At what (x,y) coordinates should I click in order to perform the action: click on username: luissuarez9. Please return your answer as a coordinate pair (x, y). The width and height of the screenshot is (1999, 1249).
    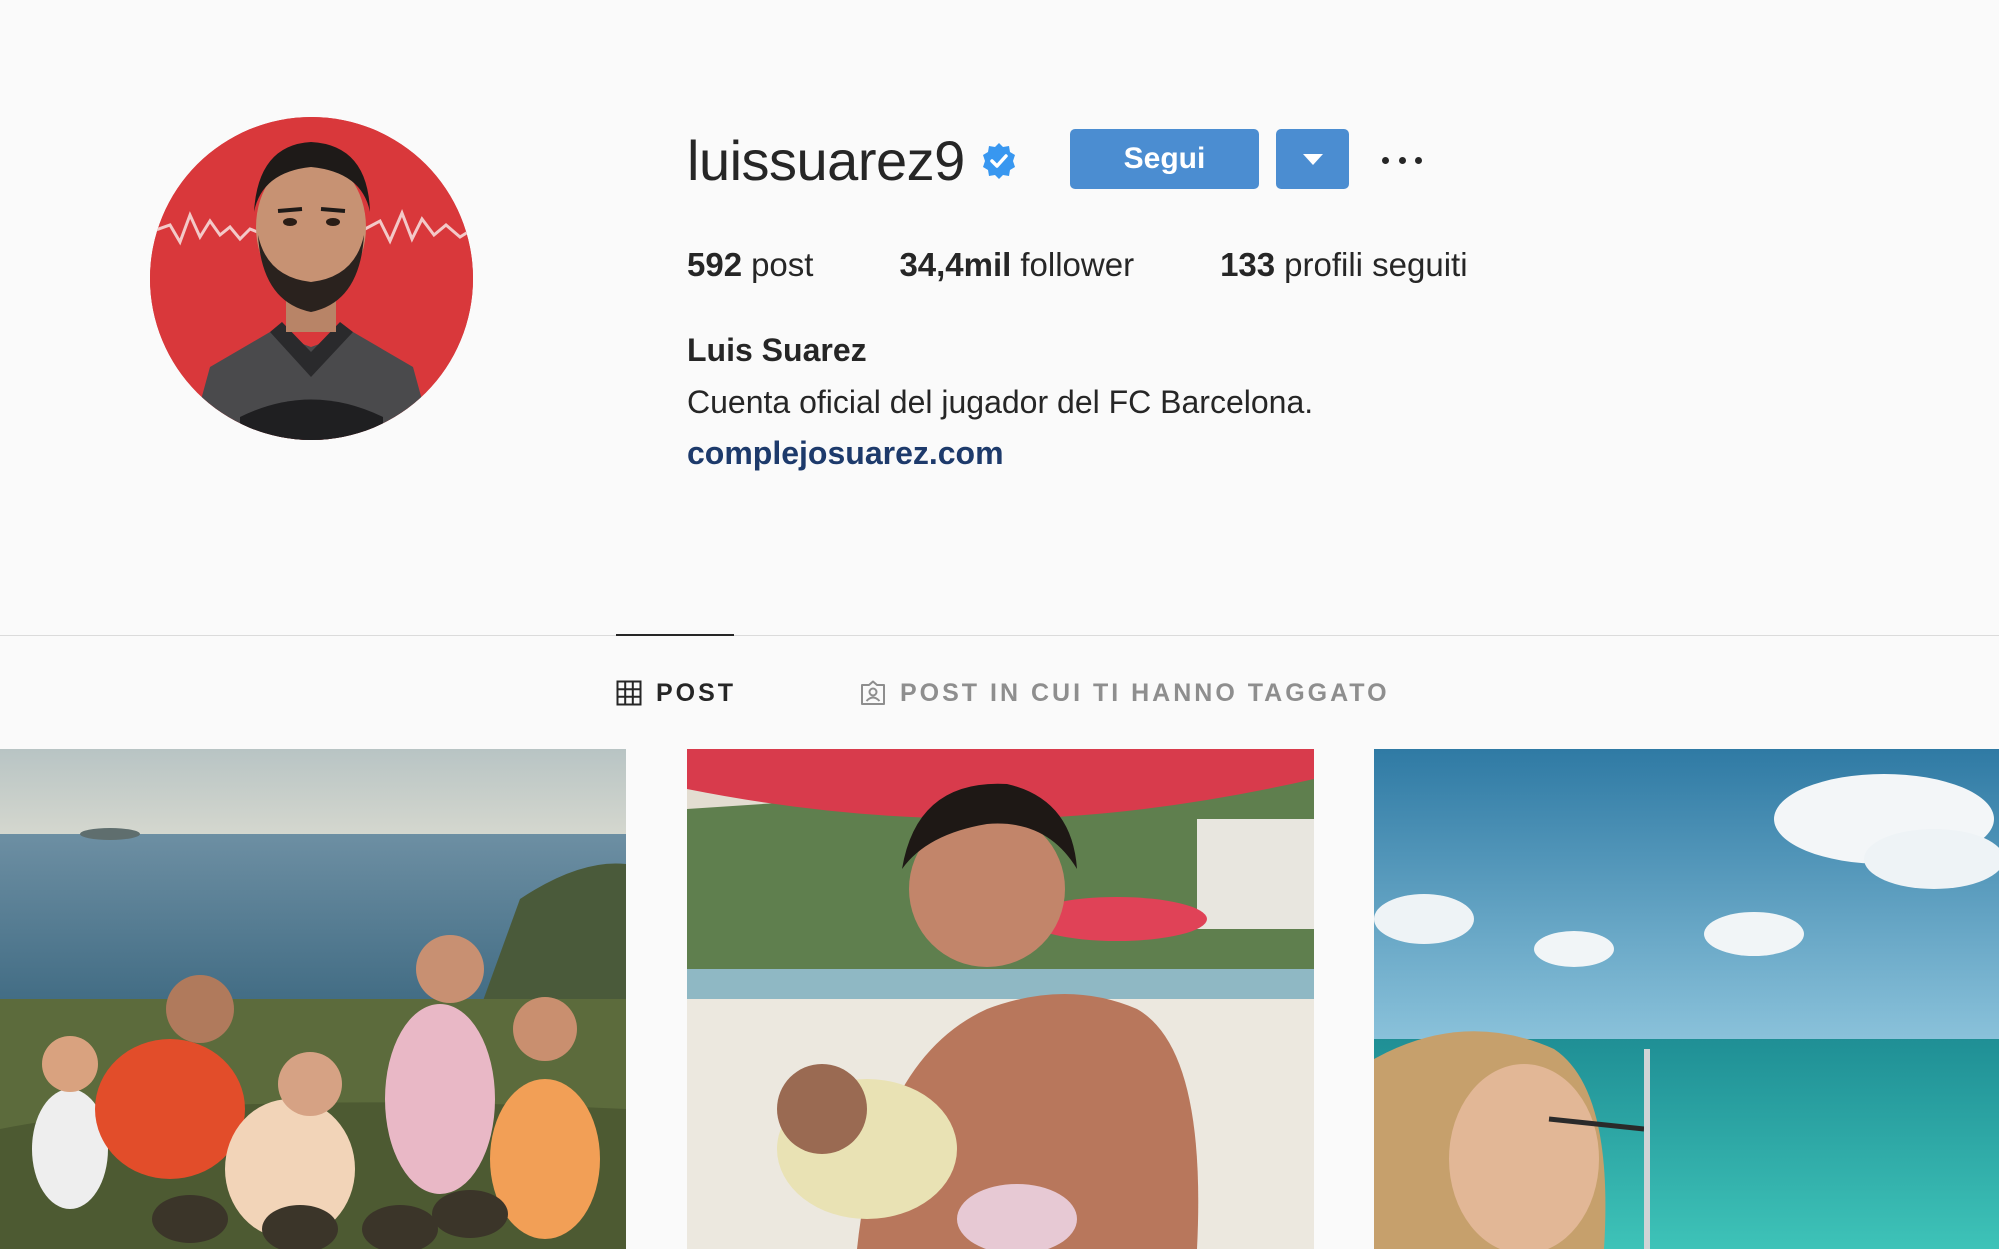
    Looking at the image, I should click on (826, 160).